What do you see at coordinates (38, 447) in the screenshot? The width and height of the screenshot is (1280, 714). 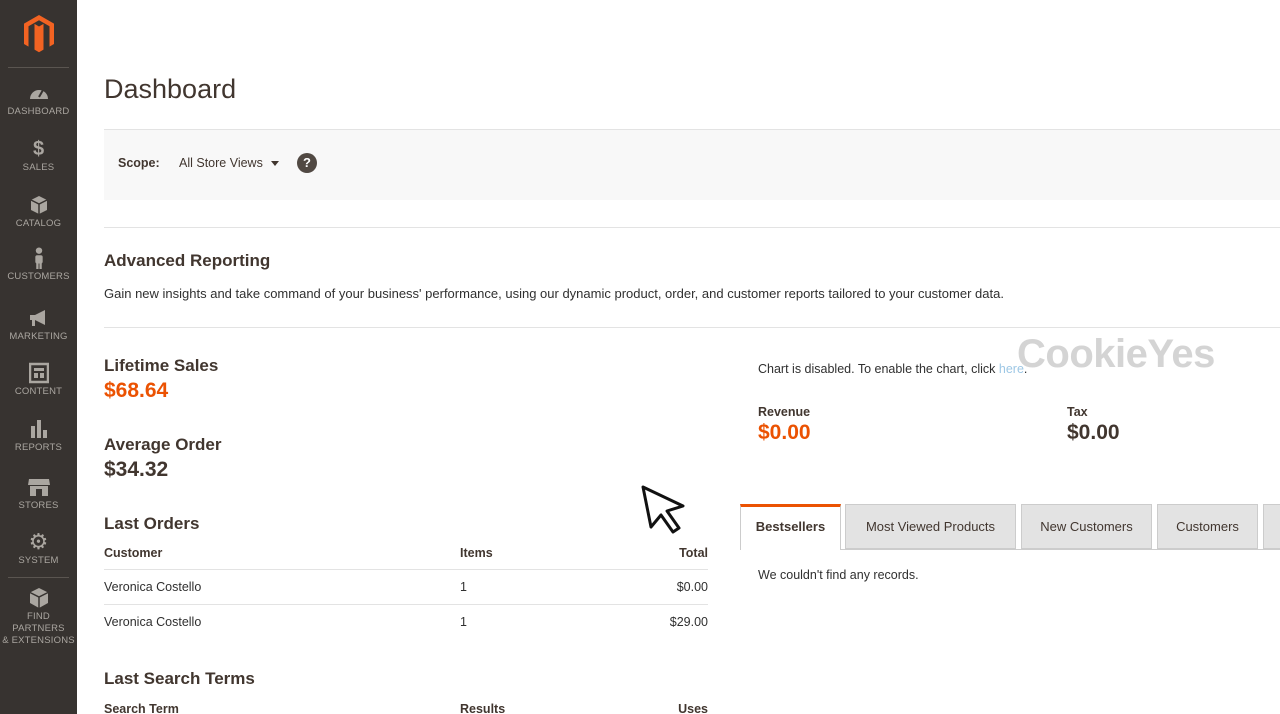 I see `sidebar-item-label: REPORTS` at bounding box center [38, 447].